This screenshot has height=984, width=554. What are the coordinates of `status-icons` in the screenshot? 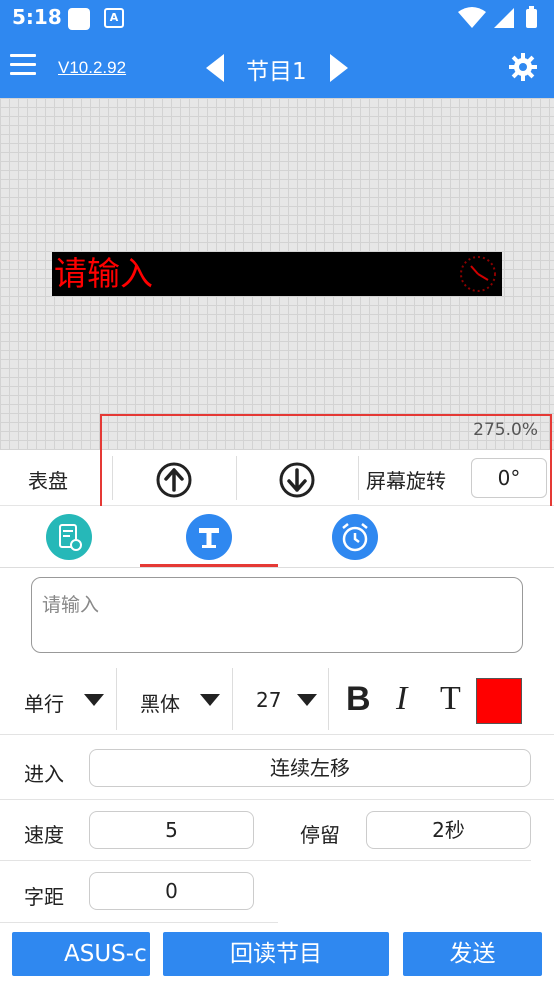 It's located at (497, 17).